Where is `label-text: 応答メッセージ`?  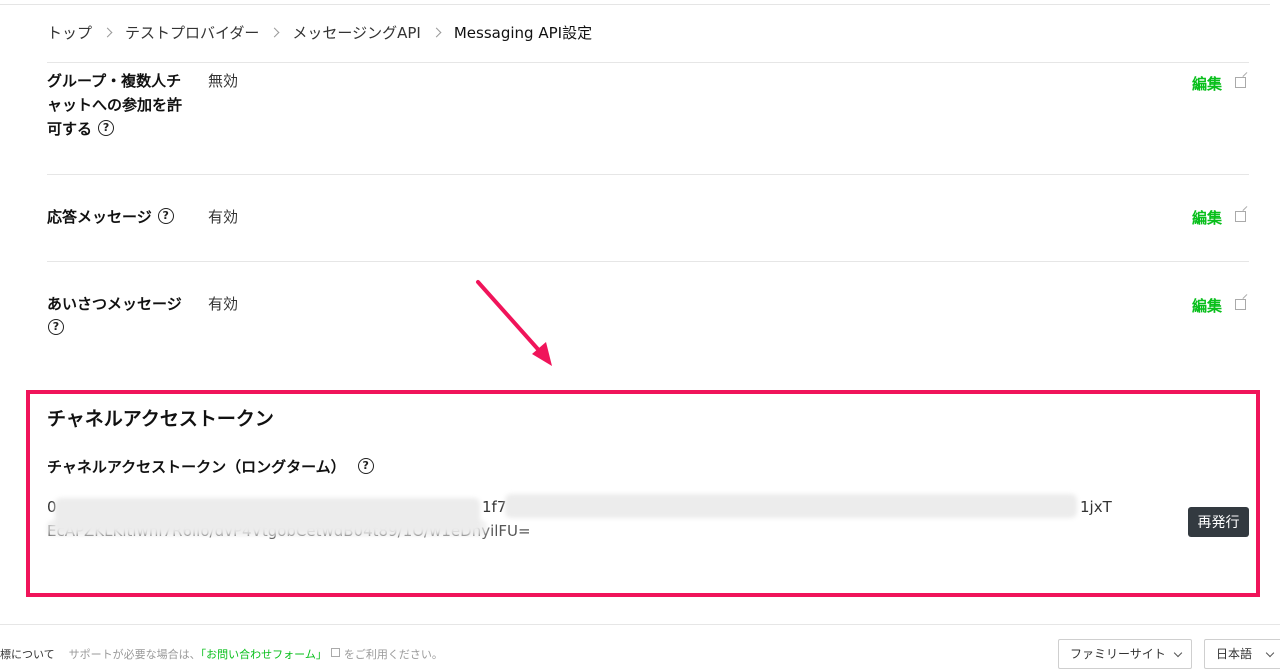
label-text: 応答メッセージ is located at coordinates (99, 217).